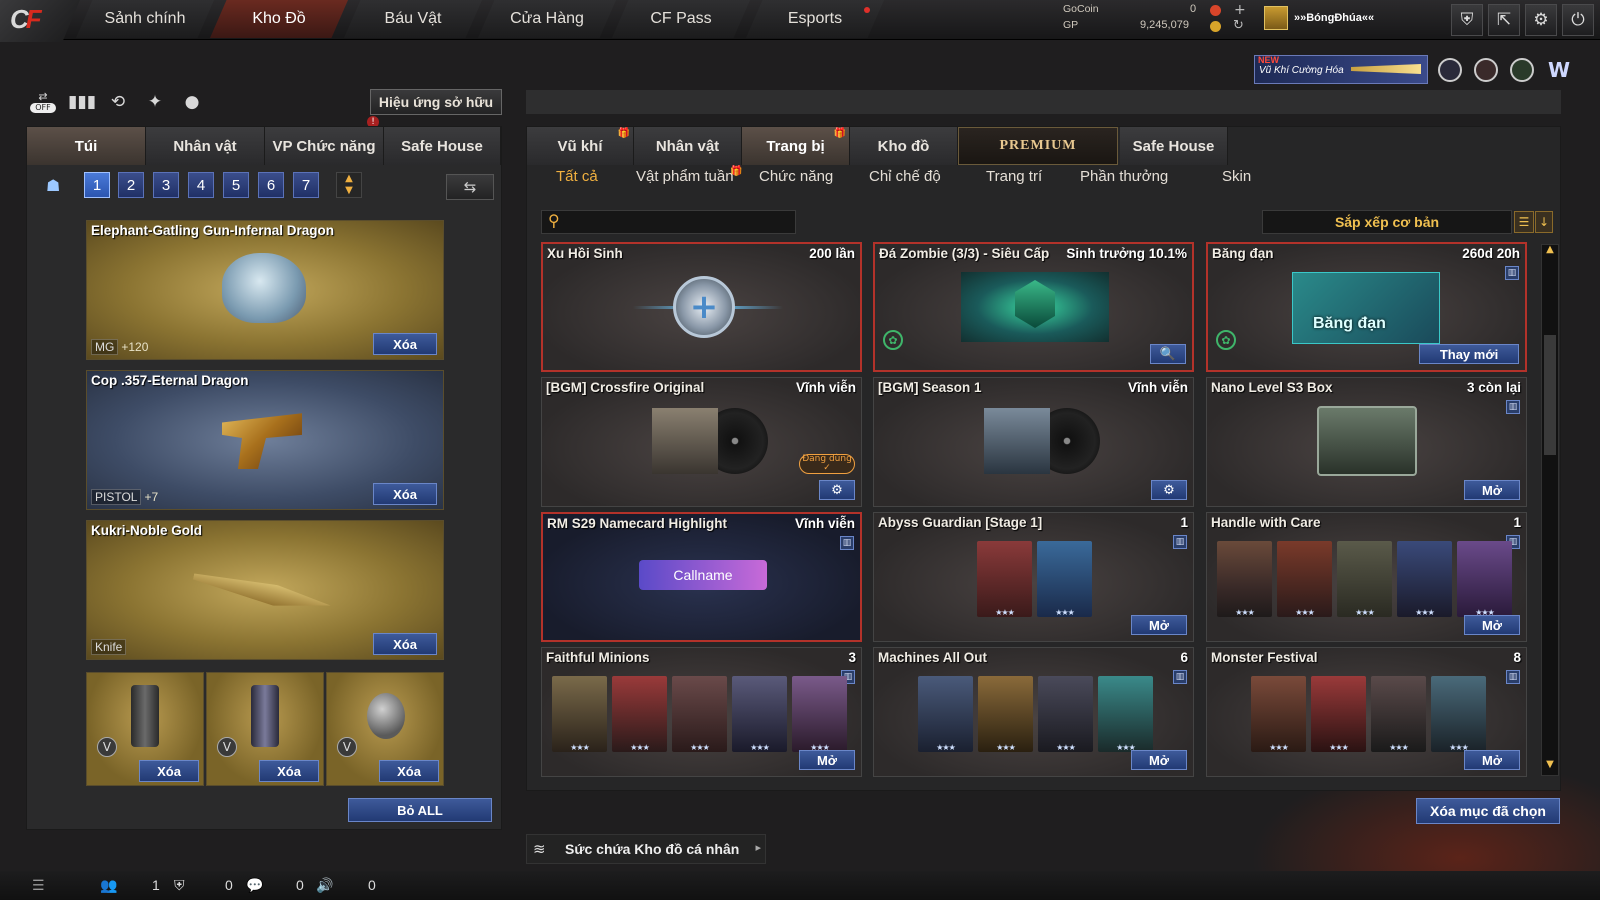 Image resolution: width=1600 pixels, height=900 pixels. Describe the element at coordinates (1550, 395) in the screenshot. I see `scrollbar-thumb` at that location.